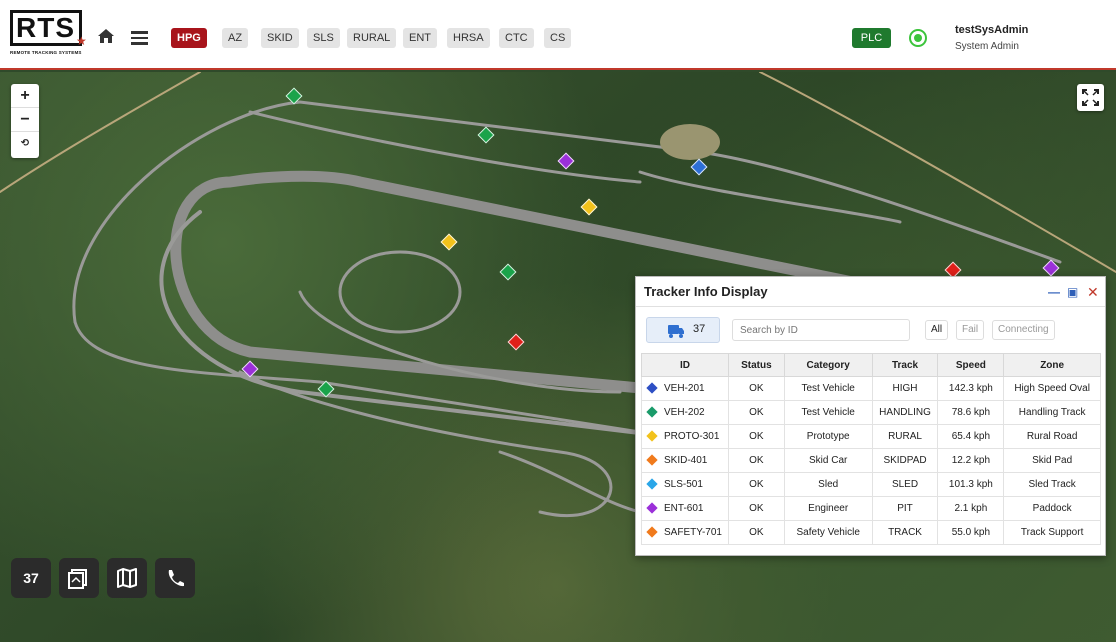 The height and width of the screenshot is (642, 1116). What do you see at coordinates (905, 412) in the screenshot?
I see `cell-track: HANDLING` at bounding box center [905, 412].